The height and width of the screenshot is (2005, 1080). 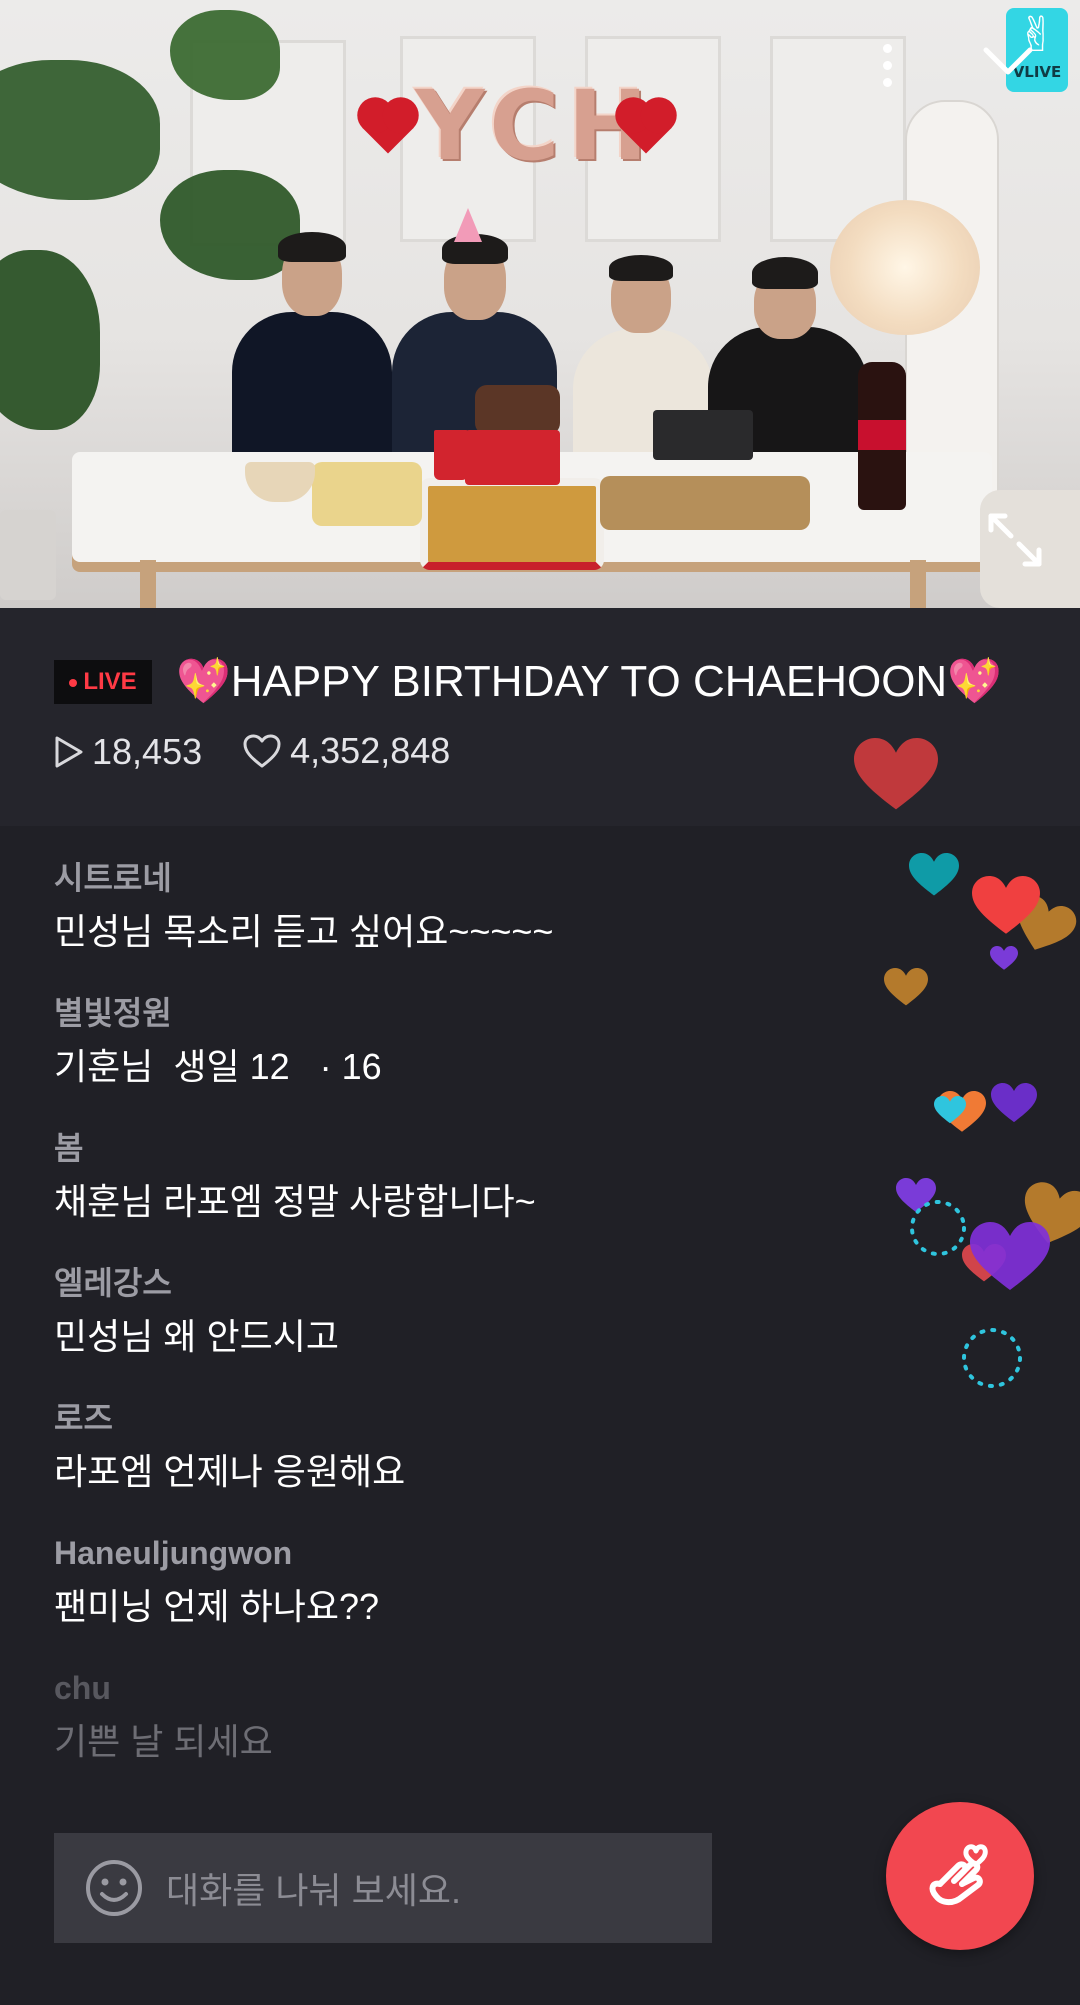 I want to click on laptop, so click(x=703, y=435).